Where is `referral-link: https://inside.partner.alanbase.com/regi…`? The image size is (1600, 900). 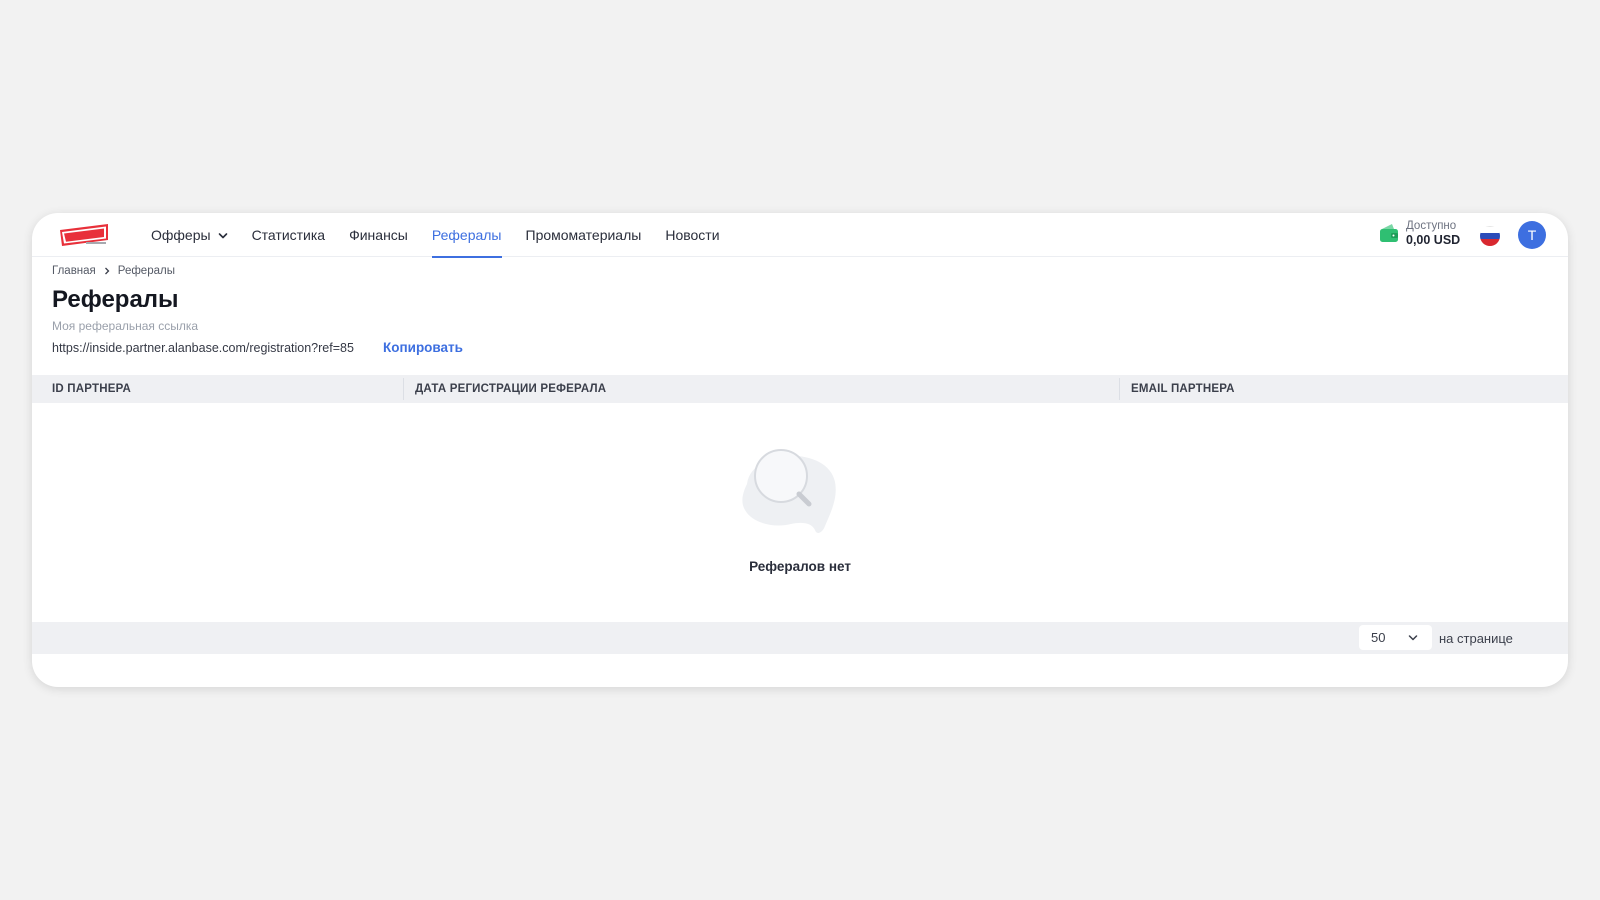
referral-link: https://inside.partner.alanbase.com/regi… is located at coordinates (203, 348).